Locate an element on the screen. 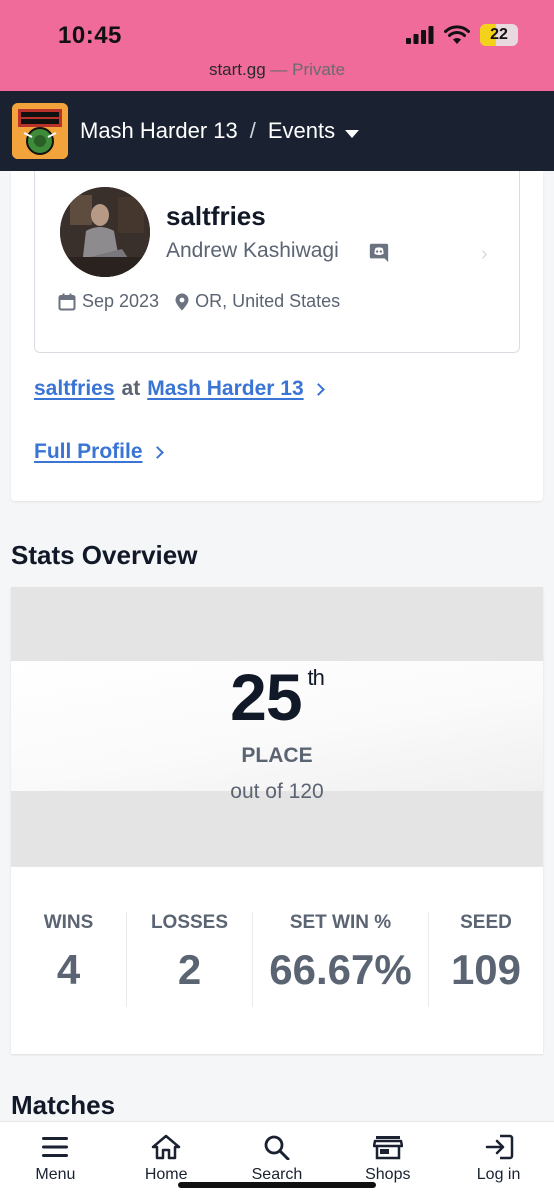 The image size is (554, 1200). calendar-icon is located at coordinates (67, 301).